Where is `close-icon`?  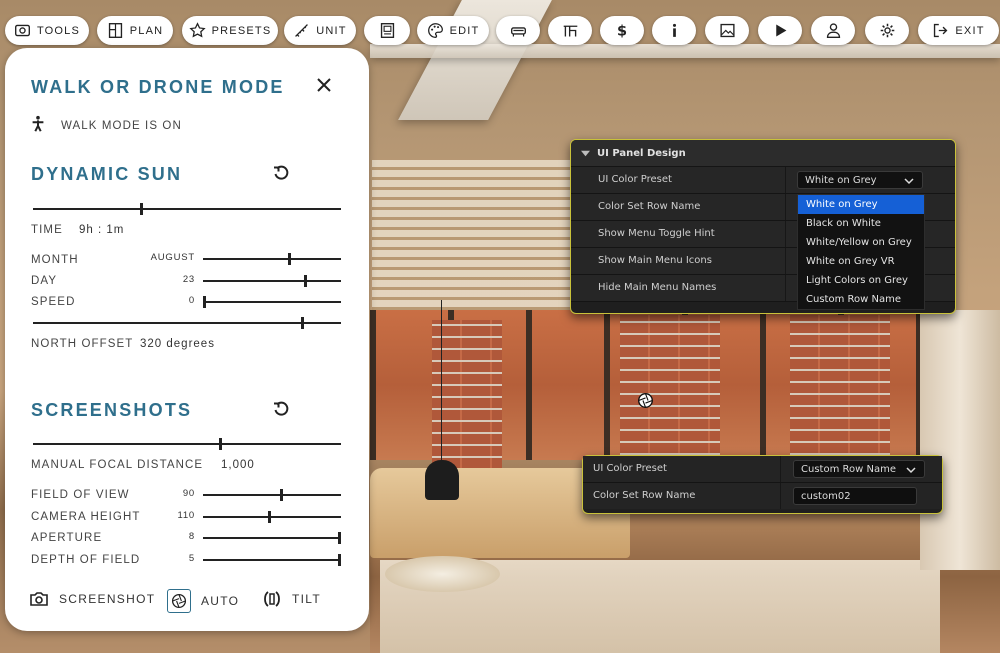 close-icon is located at coordinates (324, 85).